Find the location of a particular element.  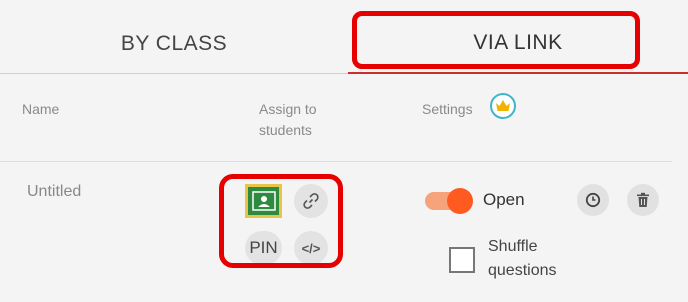

trash-icon is located at coordinates (643, 199).